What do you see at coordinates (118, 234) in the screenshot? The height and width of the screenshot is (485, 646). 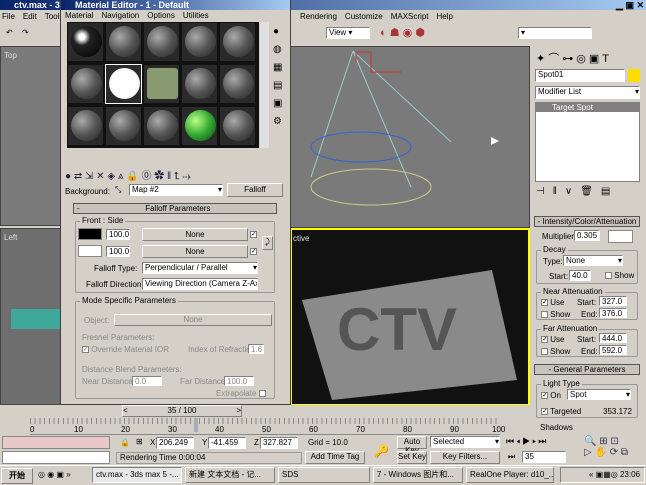 I see `front-amount: 100.0` at bounding box center [118, 234].